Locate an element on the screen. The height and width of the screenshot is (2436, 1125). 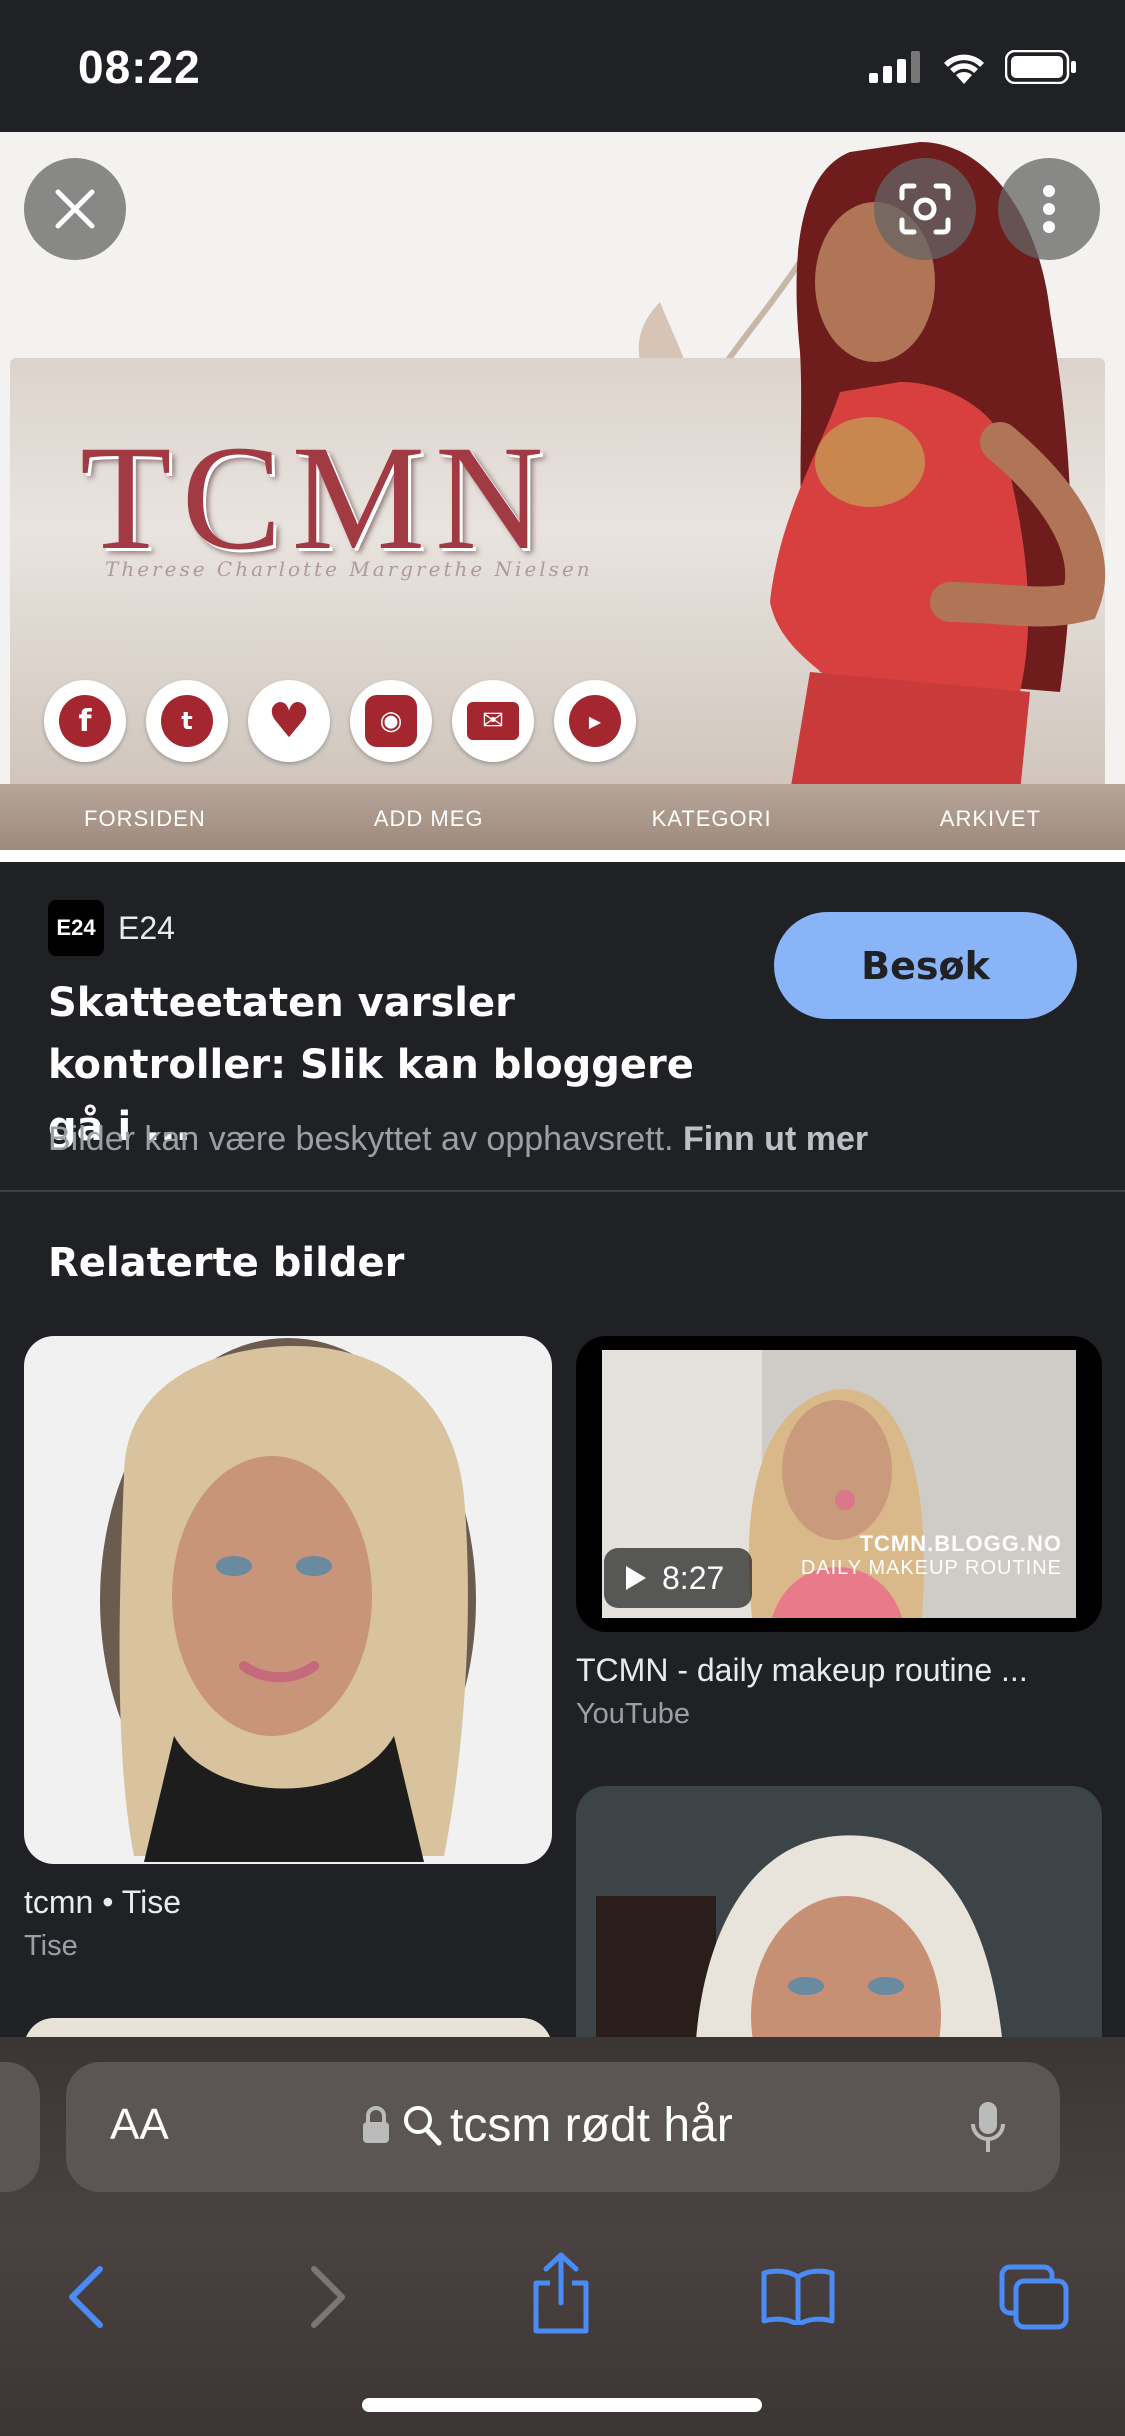
heart-icon: ♥ is located at coordinates (289, 721).